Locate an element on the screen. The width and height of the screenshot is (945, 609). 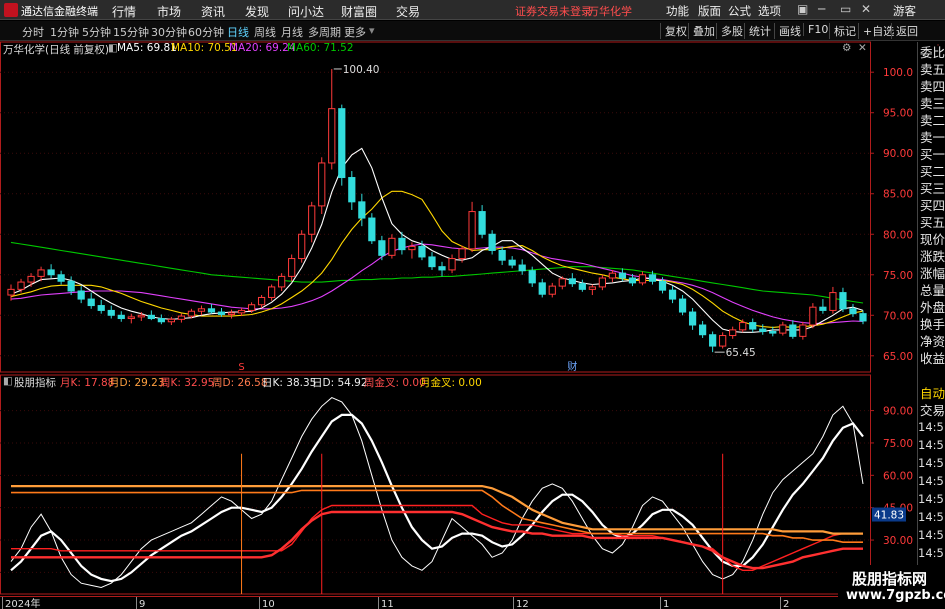
side-item: 收益 is located at coordinates (932, 357).